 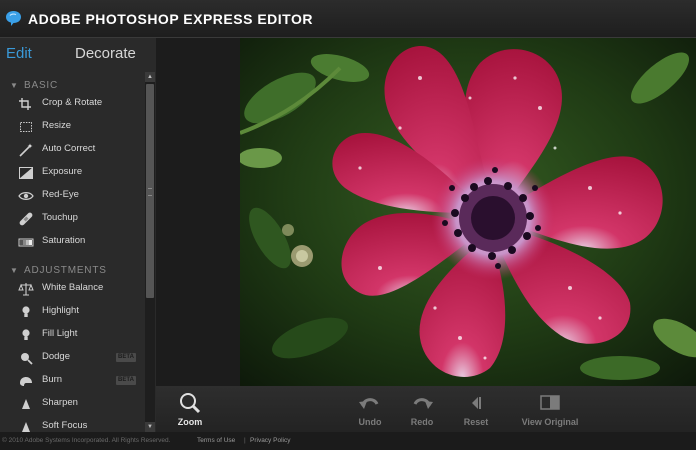 What do you see at coordinates (370, 410) in the screenshot?
I see `undo-button: Undo` at bounding box center [370, 410].